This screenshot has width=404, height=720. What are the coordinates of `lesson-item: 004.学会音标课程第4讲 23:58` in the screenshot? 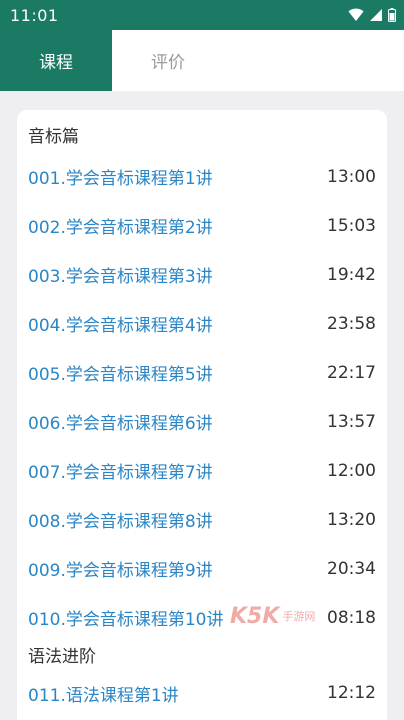 It's located at (202, 323).